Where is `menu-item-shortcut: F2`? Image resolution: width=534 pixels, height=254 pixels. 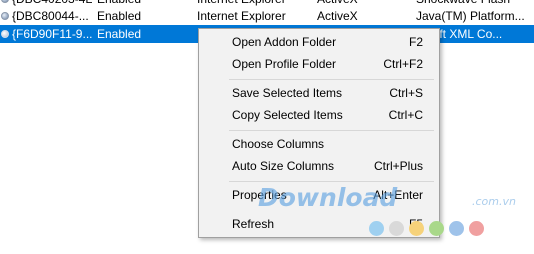 menu-item-shortcut: F2 is located at coordinates (415, 42).